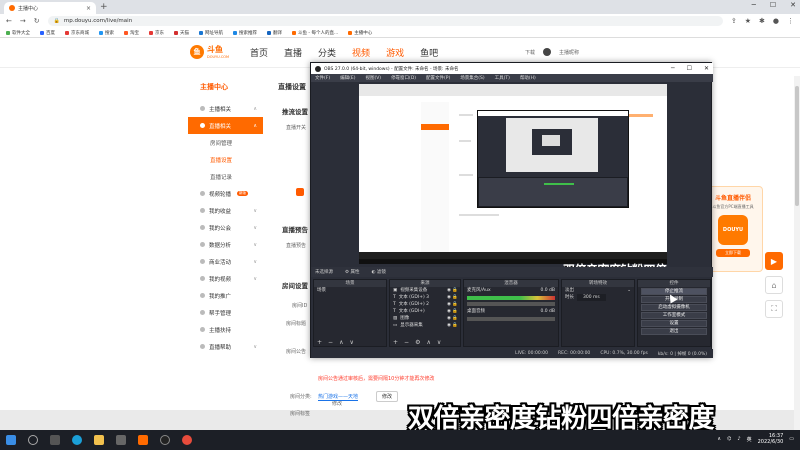  Describe the element at coordinates (11, 440) in the screenshot. I see `windows-start-icon` at that location.